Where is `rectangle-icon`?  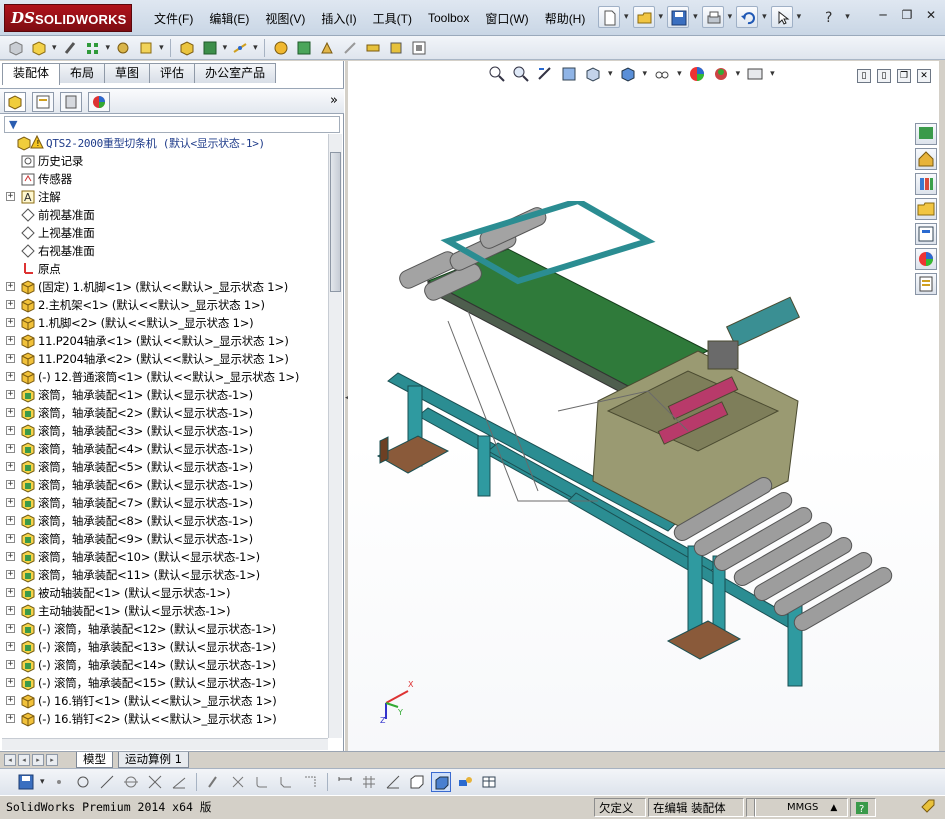
rectangle-icon is located at coordinates (310, 782).